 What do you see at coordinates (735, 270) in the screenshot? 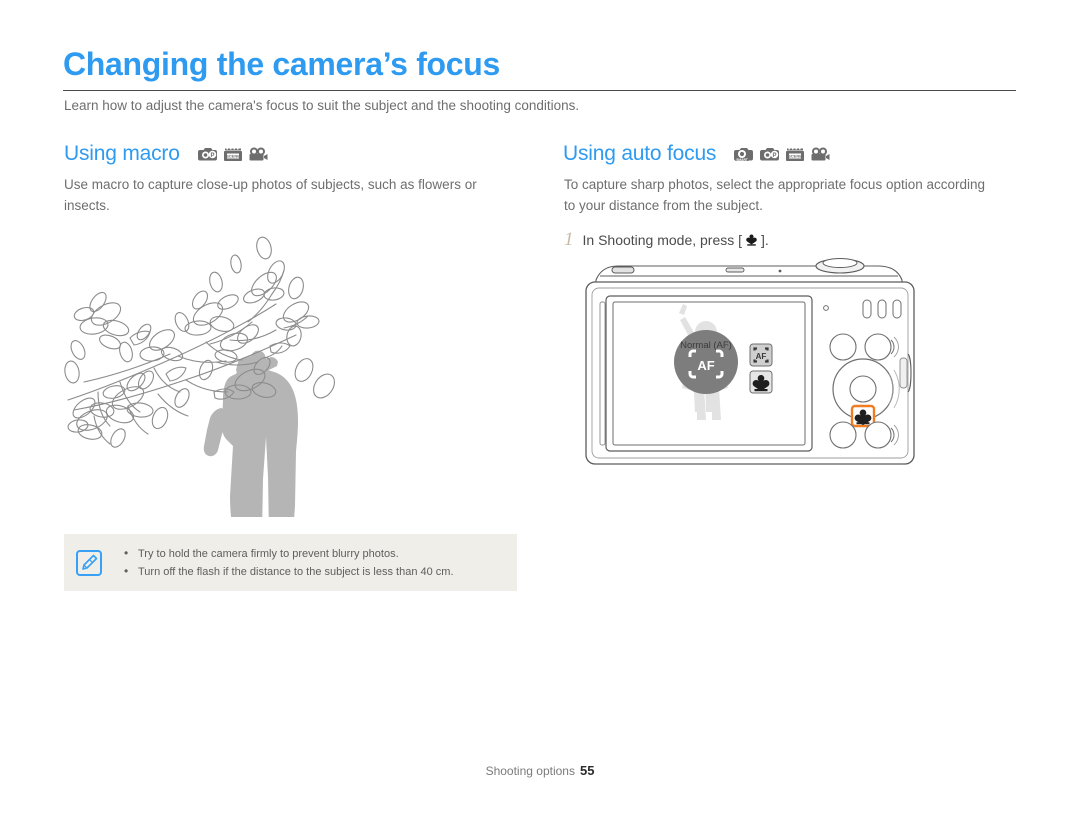
I see `top-slot` at bounding box center [735, 270].